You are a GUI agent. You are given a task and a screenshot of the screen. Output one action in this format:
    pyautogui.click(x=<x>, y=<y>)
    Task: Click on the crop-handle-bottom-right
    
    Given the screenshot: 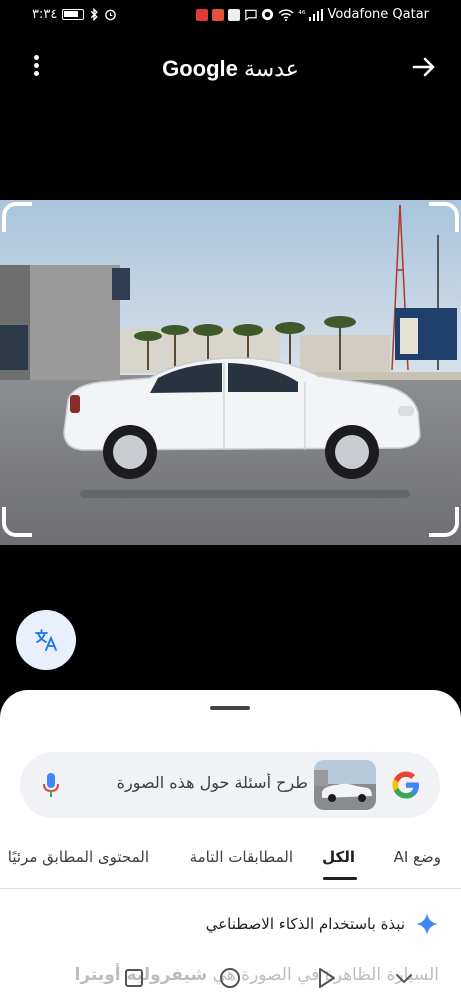 What is the action you would take?
    pyautogui.click(x=444, y=522)
    